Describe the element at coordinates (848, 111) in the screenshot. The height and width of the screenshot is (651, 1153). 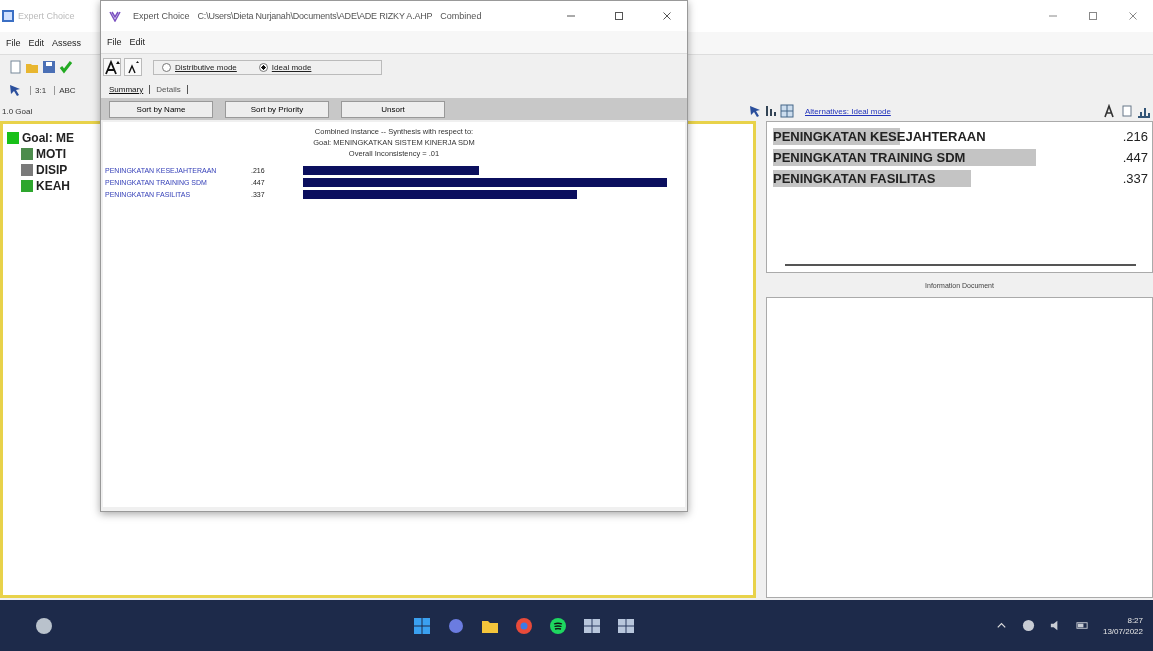
I see `alternatives-link: Alternatives: Ideal mode` at that location.